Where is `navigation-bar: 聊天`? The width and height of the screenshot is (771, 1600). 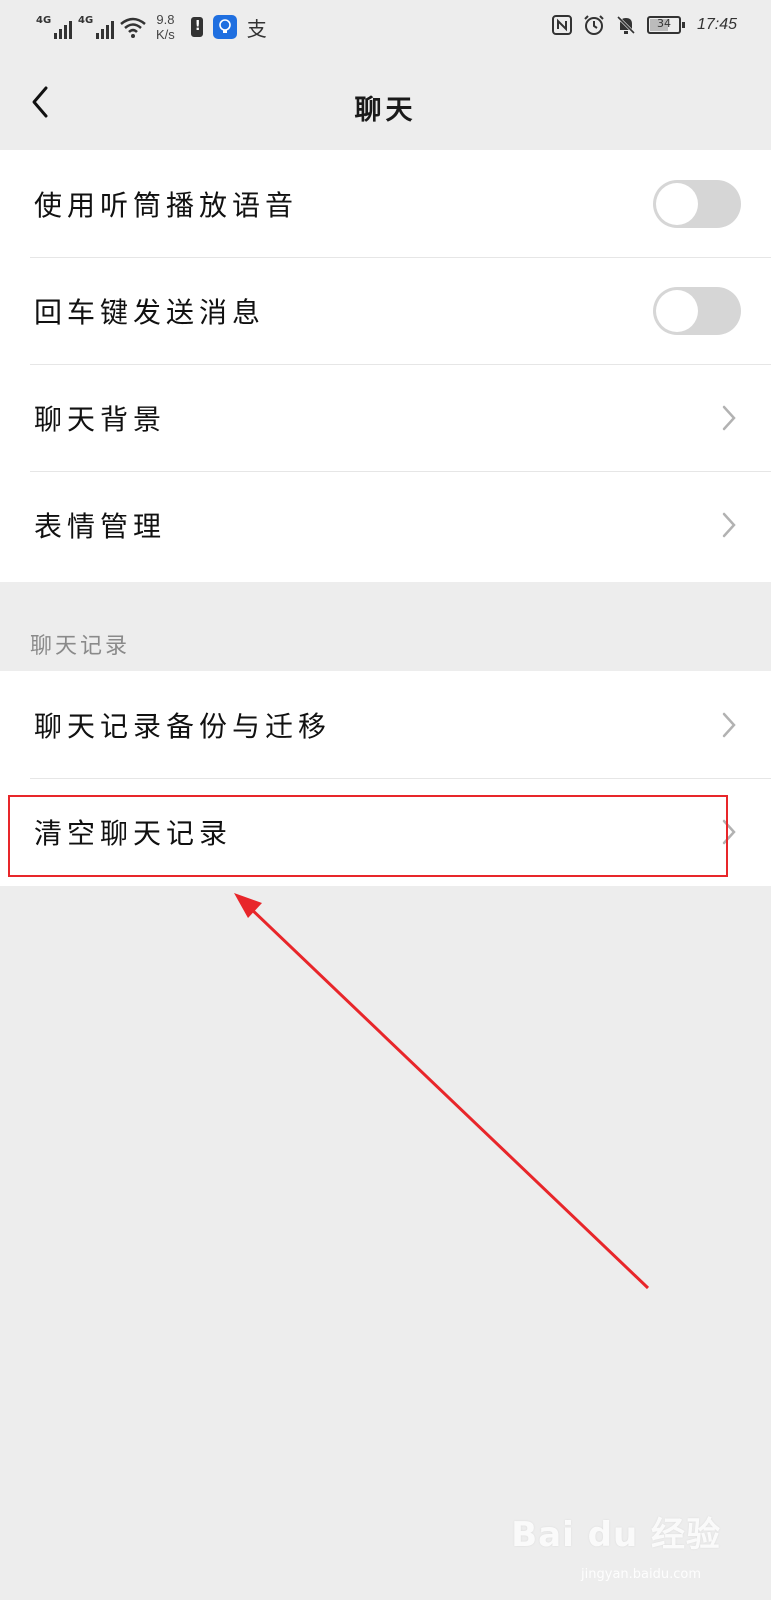
navigation-bar: 聊天 is located at coordinates (385, 104).